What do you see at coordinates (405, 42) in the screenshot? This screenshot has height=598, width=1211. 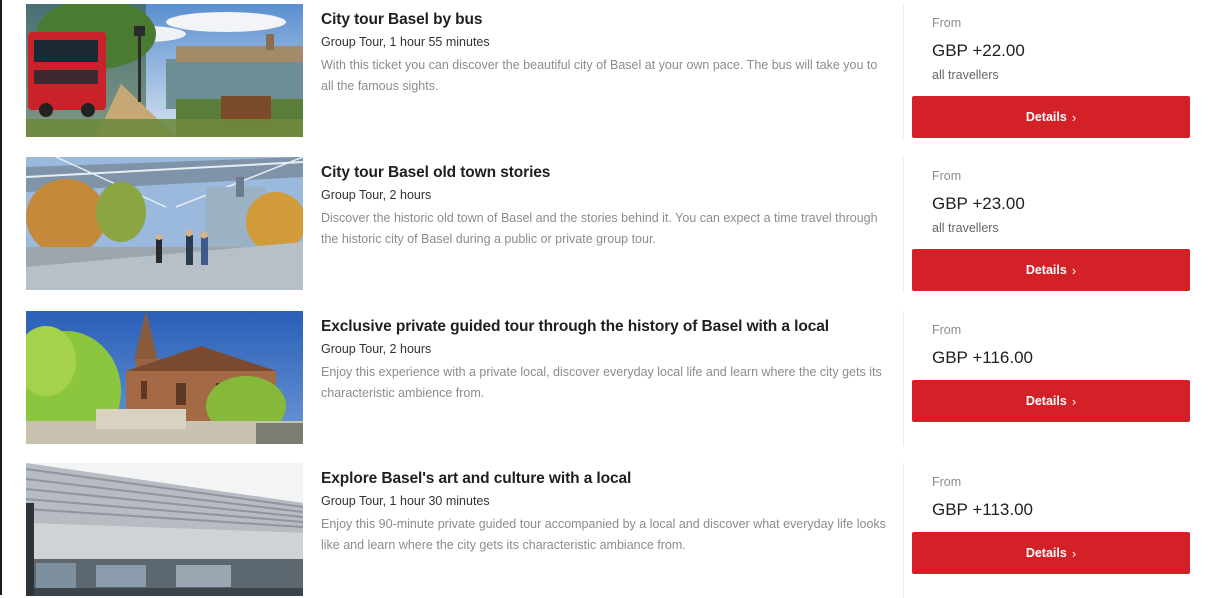 I see `tour-meta: Group Tour, 1 hour 55 minutes` at bounding box center [405, 42].